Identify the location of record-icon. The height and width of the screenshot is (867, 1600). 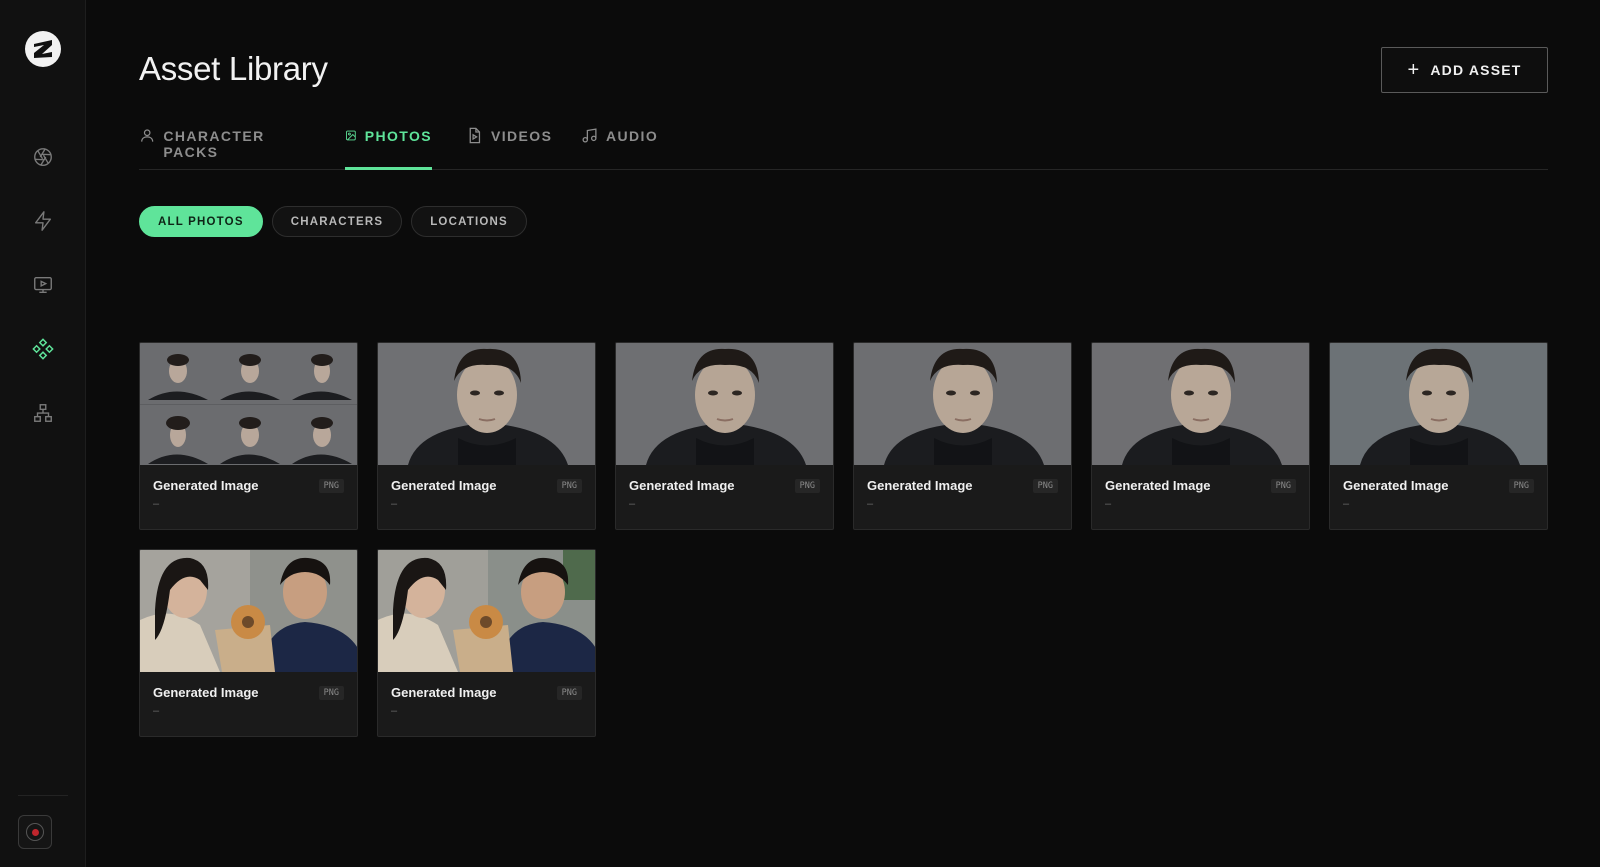
(35, 832).